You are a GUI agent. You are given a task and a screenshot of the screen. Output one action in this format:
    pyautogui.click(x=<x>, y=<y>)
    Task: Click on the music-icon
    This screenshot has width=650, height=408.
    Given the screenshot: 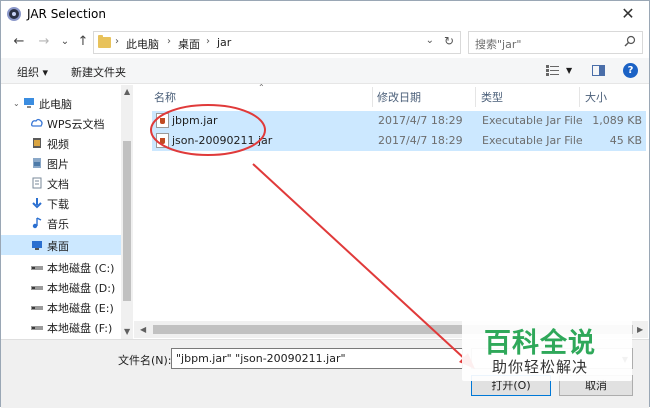 What is the action you would take?
    pyautogui.click(x=37, y=223)
    